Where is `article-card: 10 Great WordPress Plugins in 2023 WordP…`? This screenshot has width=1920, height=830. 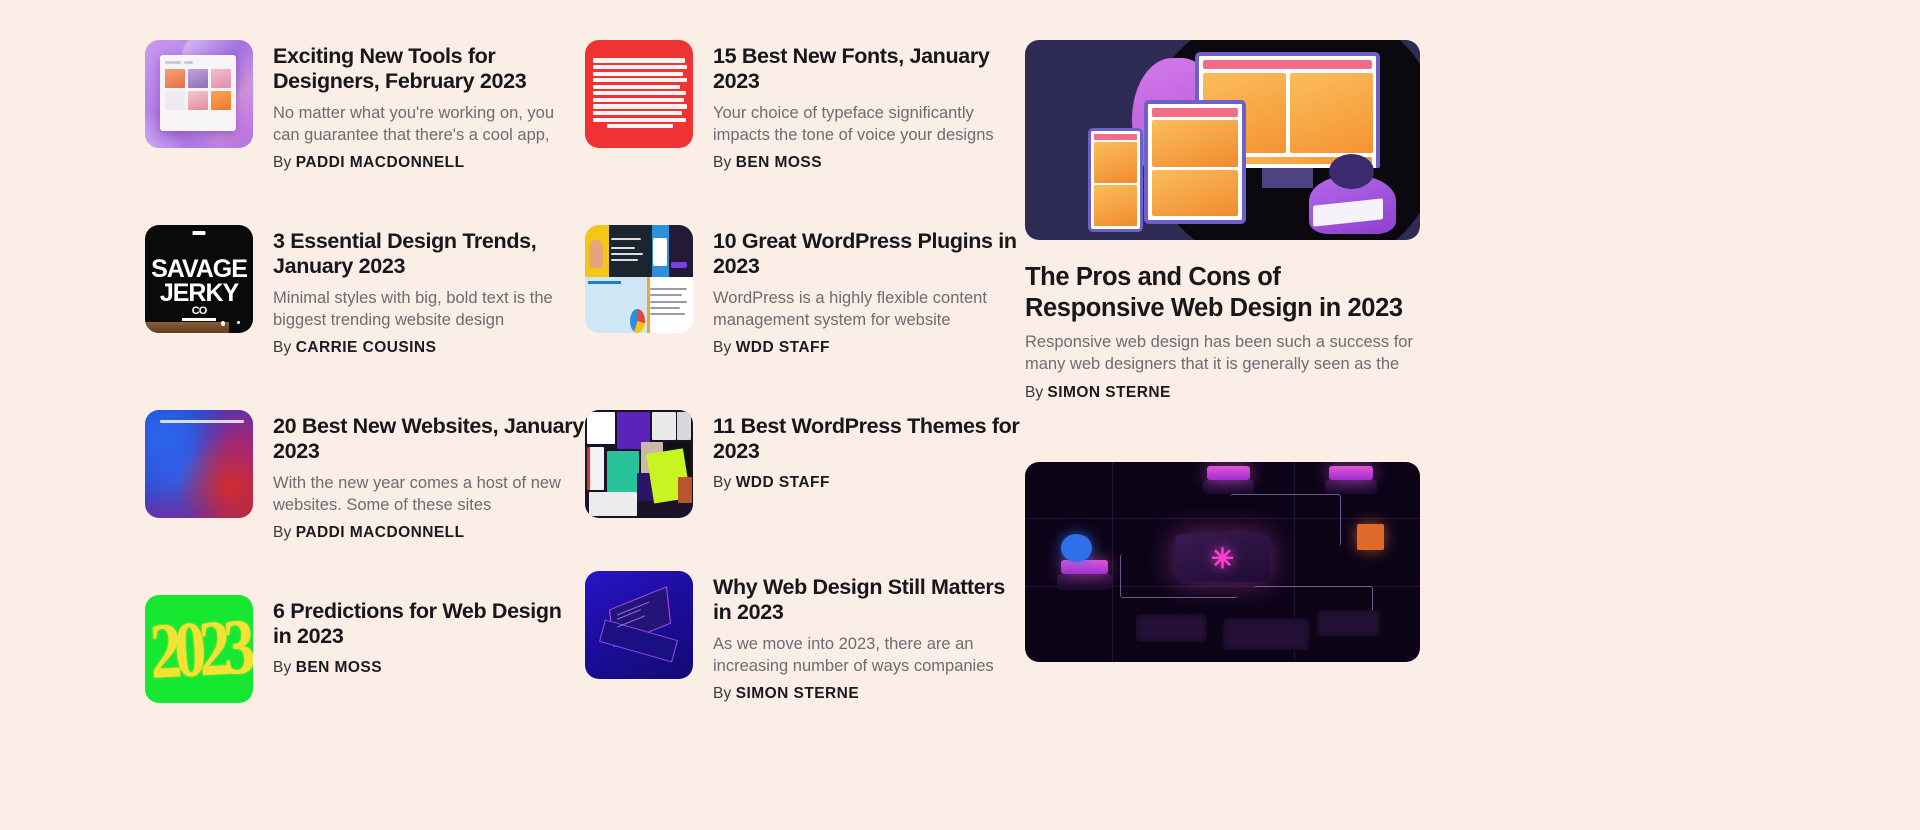 article-card: 10 Great WordPress Plugins in 2023 WordP… is located at coordinates (805, 290).